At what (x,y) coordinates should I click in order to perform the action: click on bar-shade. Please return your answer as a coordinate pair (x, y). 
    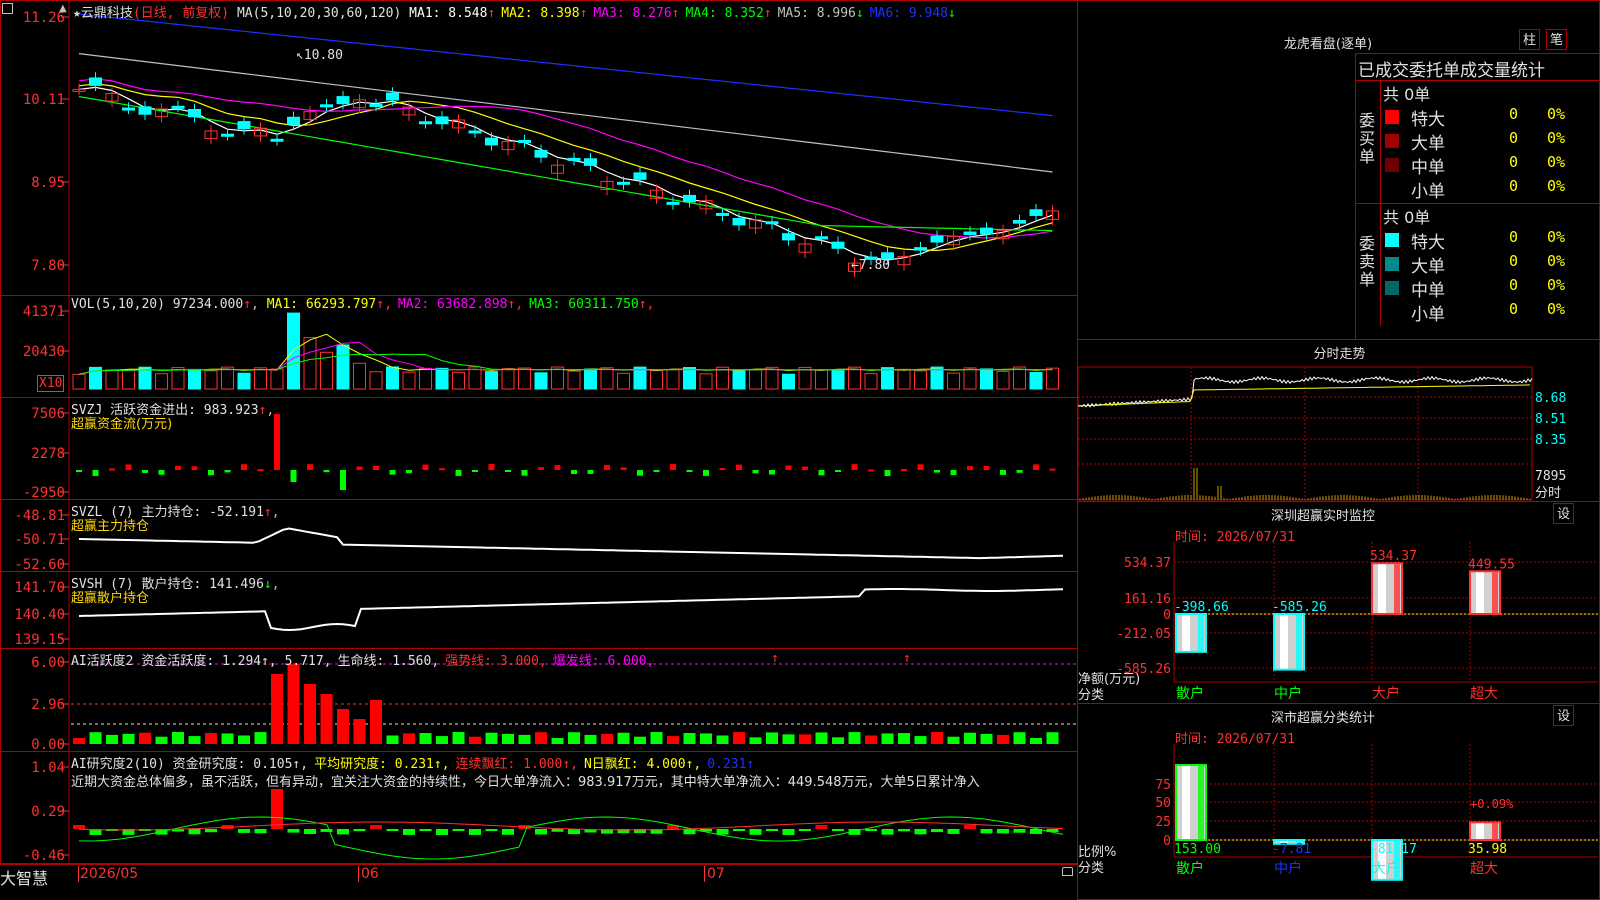
    Looking at the image, I should click on (1299, 642).